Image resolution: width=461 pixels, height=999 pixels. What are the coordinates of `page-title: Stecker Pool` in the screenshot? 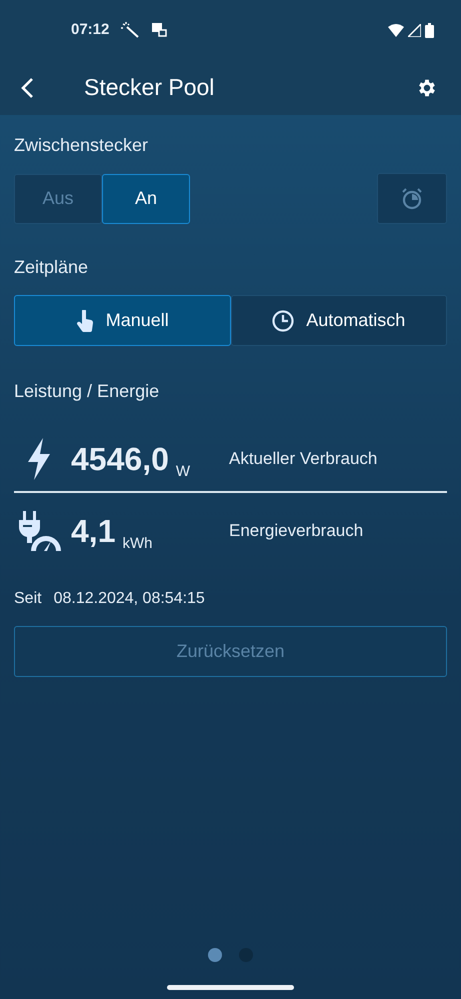 It's located at (149, 87).